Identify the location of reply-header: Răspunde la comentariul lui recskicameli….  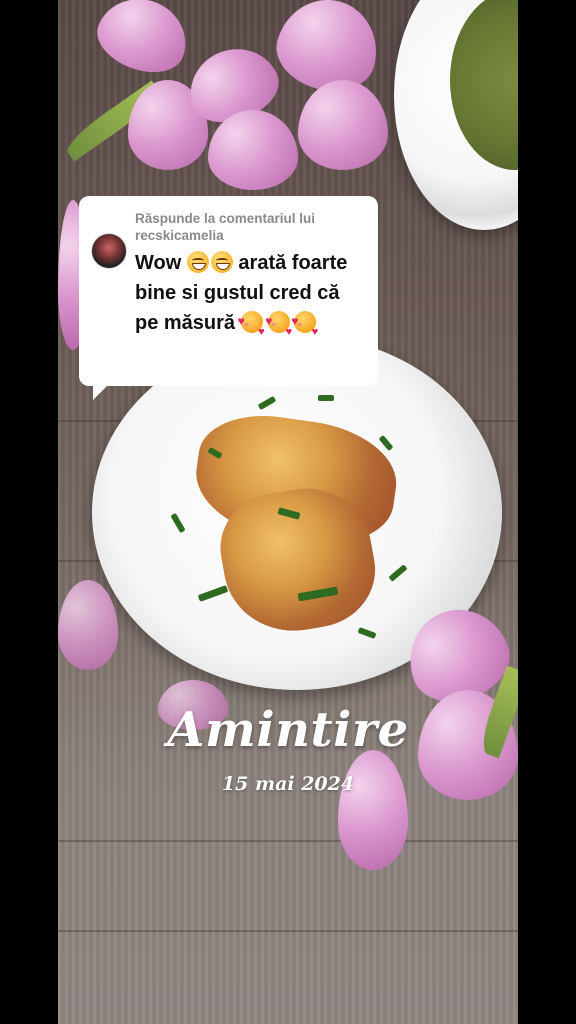
(225, 227).